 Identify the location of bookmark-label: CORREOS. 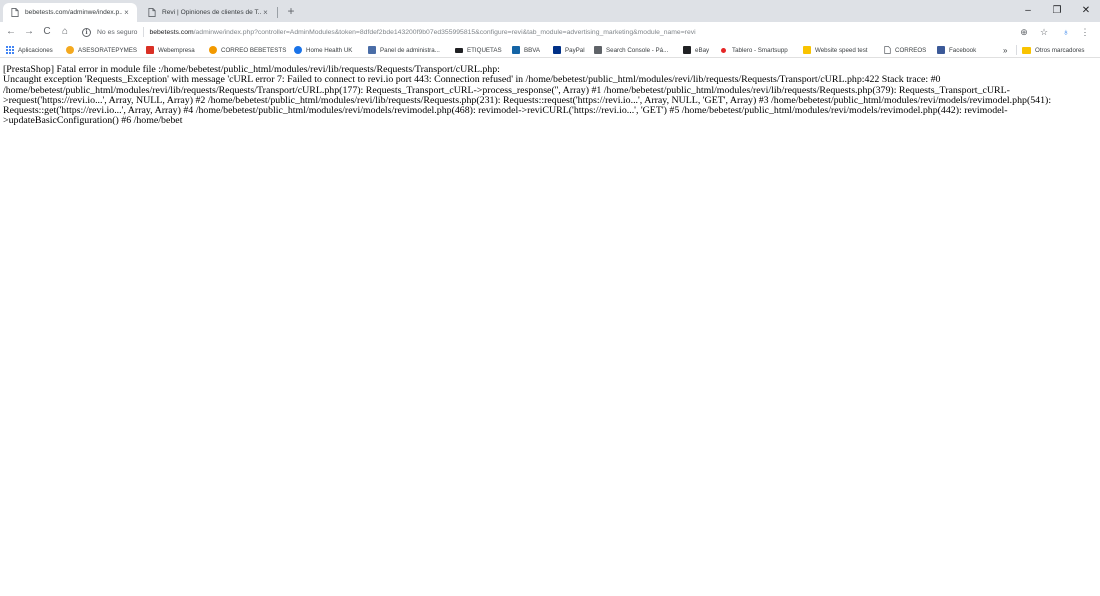
(911, 50).